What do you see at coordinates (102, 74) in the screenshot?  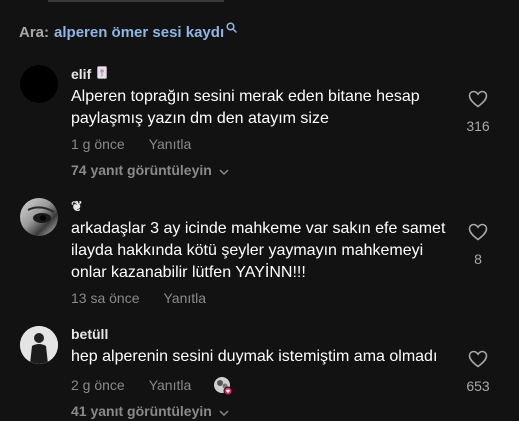 I see `flower-card-icon` at bounding box center [102, 74].